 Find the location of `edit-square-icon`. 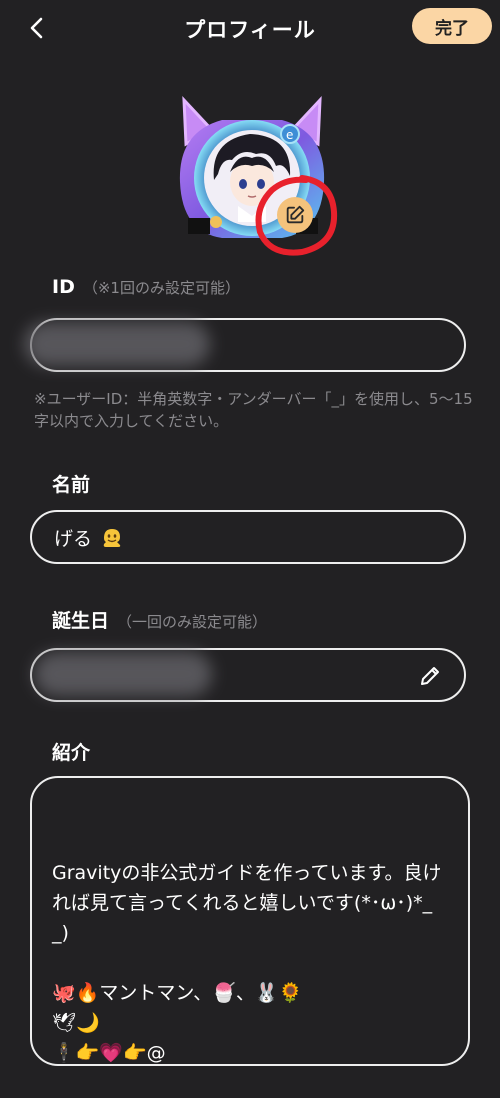

edit-square-icon is located at coordinates (295, 214).